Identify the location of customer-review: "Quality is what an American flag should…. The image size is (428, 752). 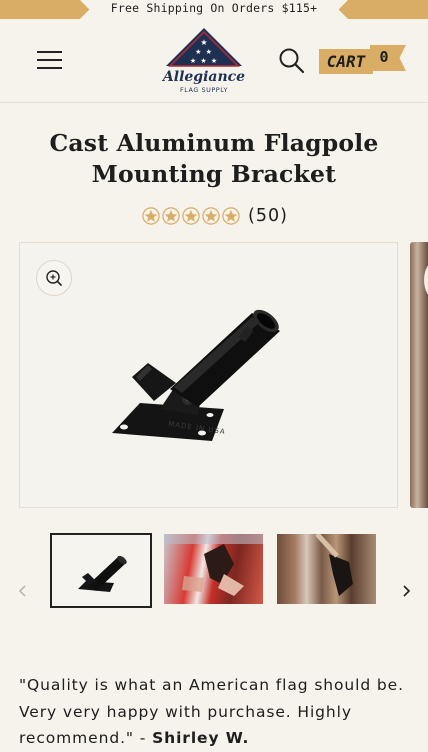
(217, 712).